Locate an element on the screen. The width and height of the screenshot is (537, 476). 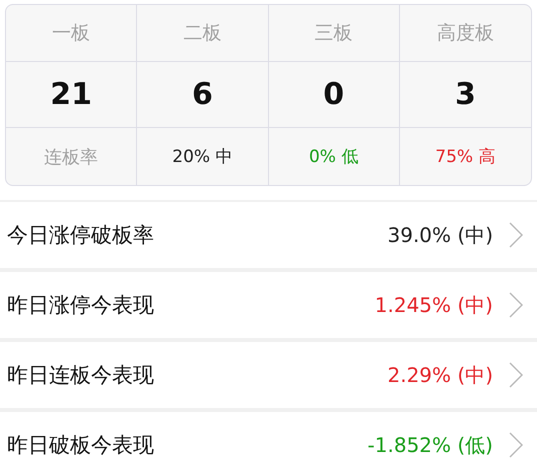
column-header: 三板 is located at coordinates (334, 33).